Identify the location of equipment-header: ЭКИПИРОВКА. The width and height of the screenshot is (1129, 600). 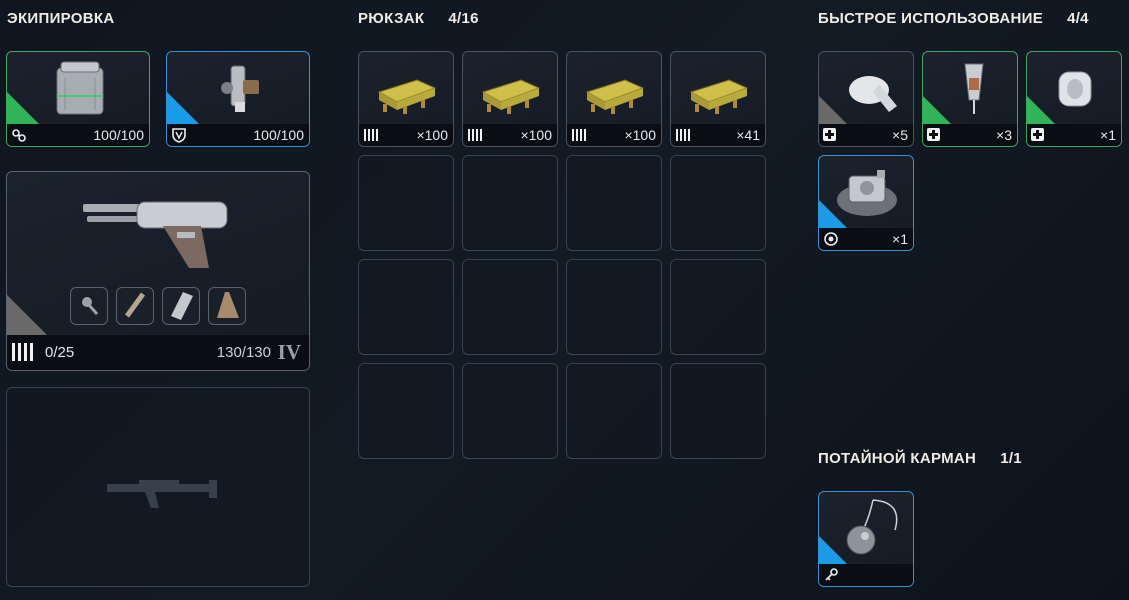
(60, 18).